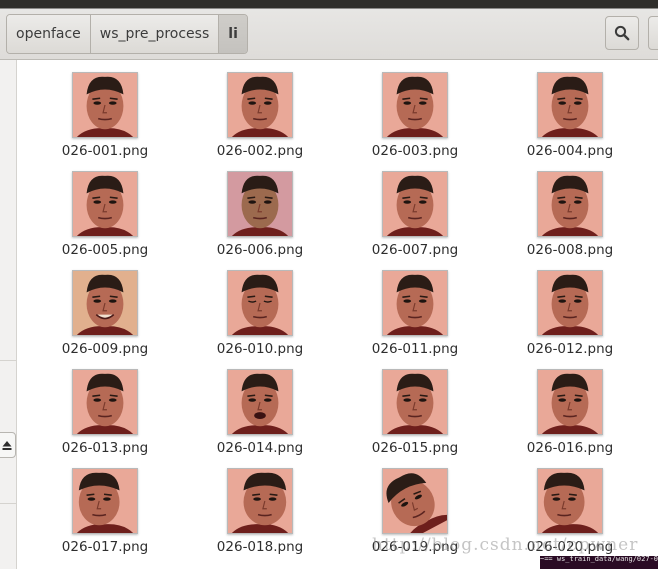 This screenshot has width=658, height=569. I want to click on file-item: 026-010.png, so click(258, 310).